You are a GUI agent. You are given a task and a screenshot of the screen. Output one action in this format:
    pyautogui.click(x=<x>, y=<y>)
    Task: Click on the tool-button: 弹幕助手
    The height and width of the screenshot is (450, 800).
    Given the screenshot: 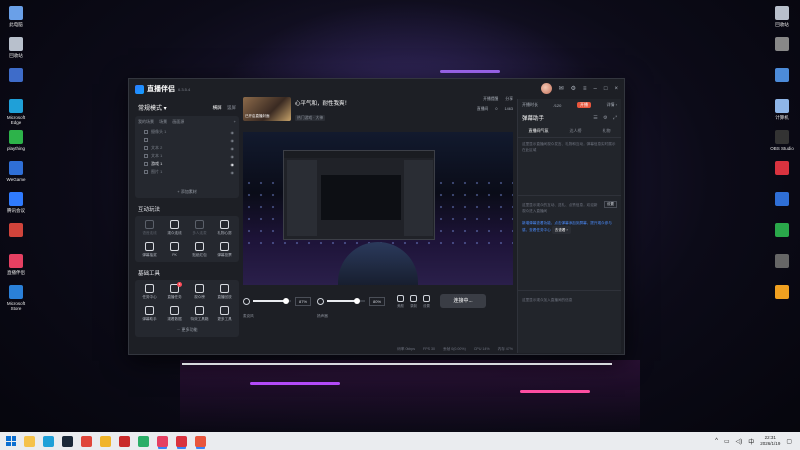 What is the action you would take?
    pyautogui.click(x=149, y=314)
    